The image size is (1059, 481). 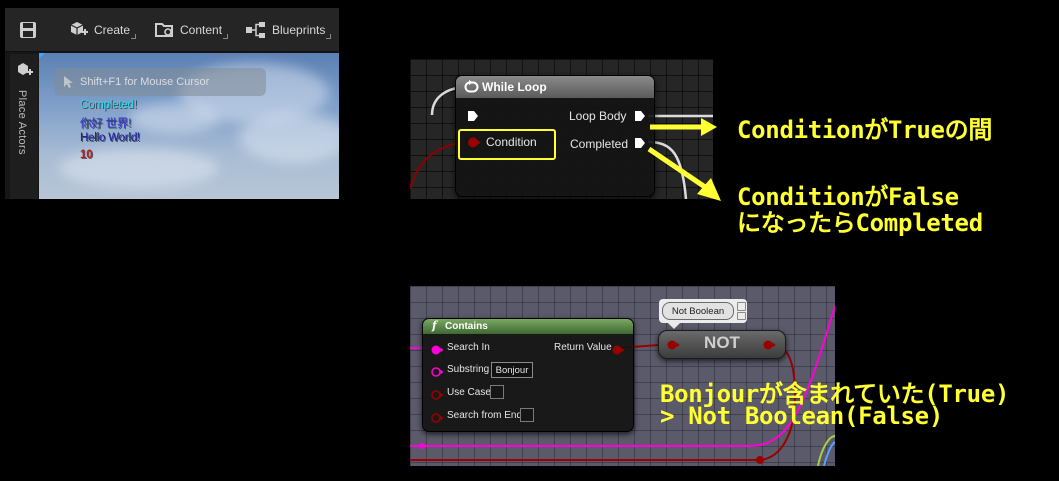 I want to click on close-tooltip-icon, so click(x=741, y=316).